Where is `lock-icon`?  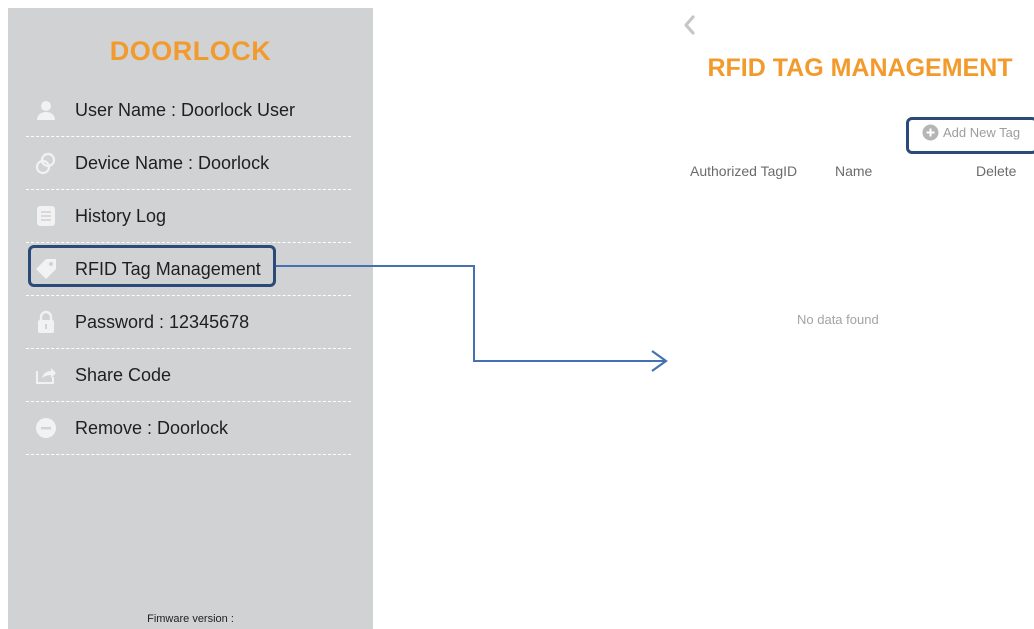
lock-icon is located at coordinates (46, 322).